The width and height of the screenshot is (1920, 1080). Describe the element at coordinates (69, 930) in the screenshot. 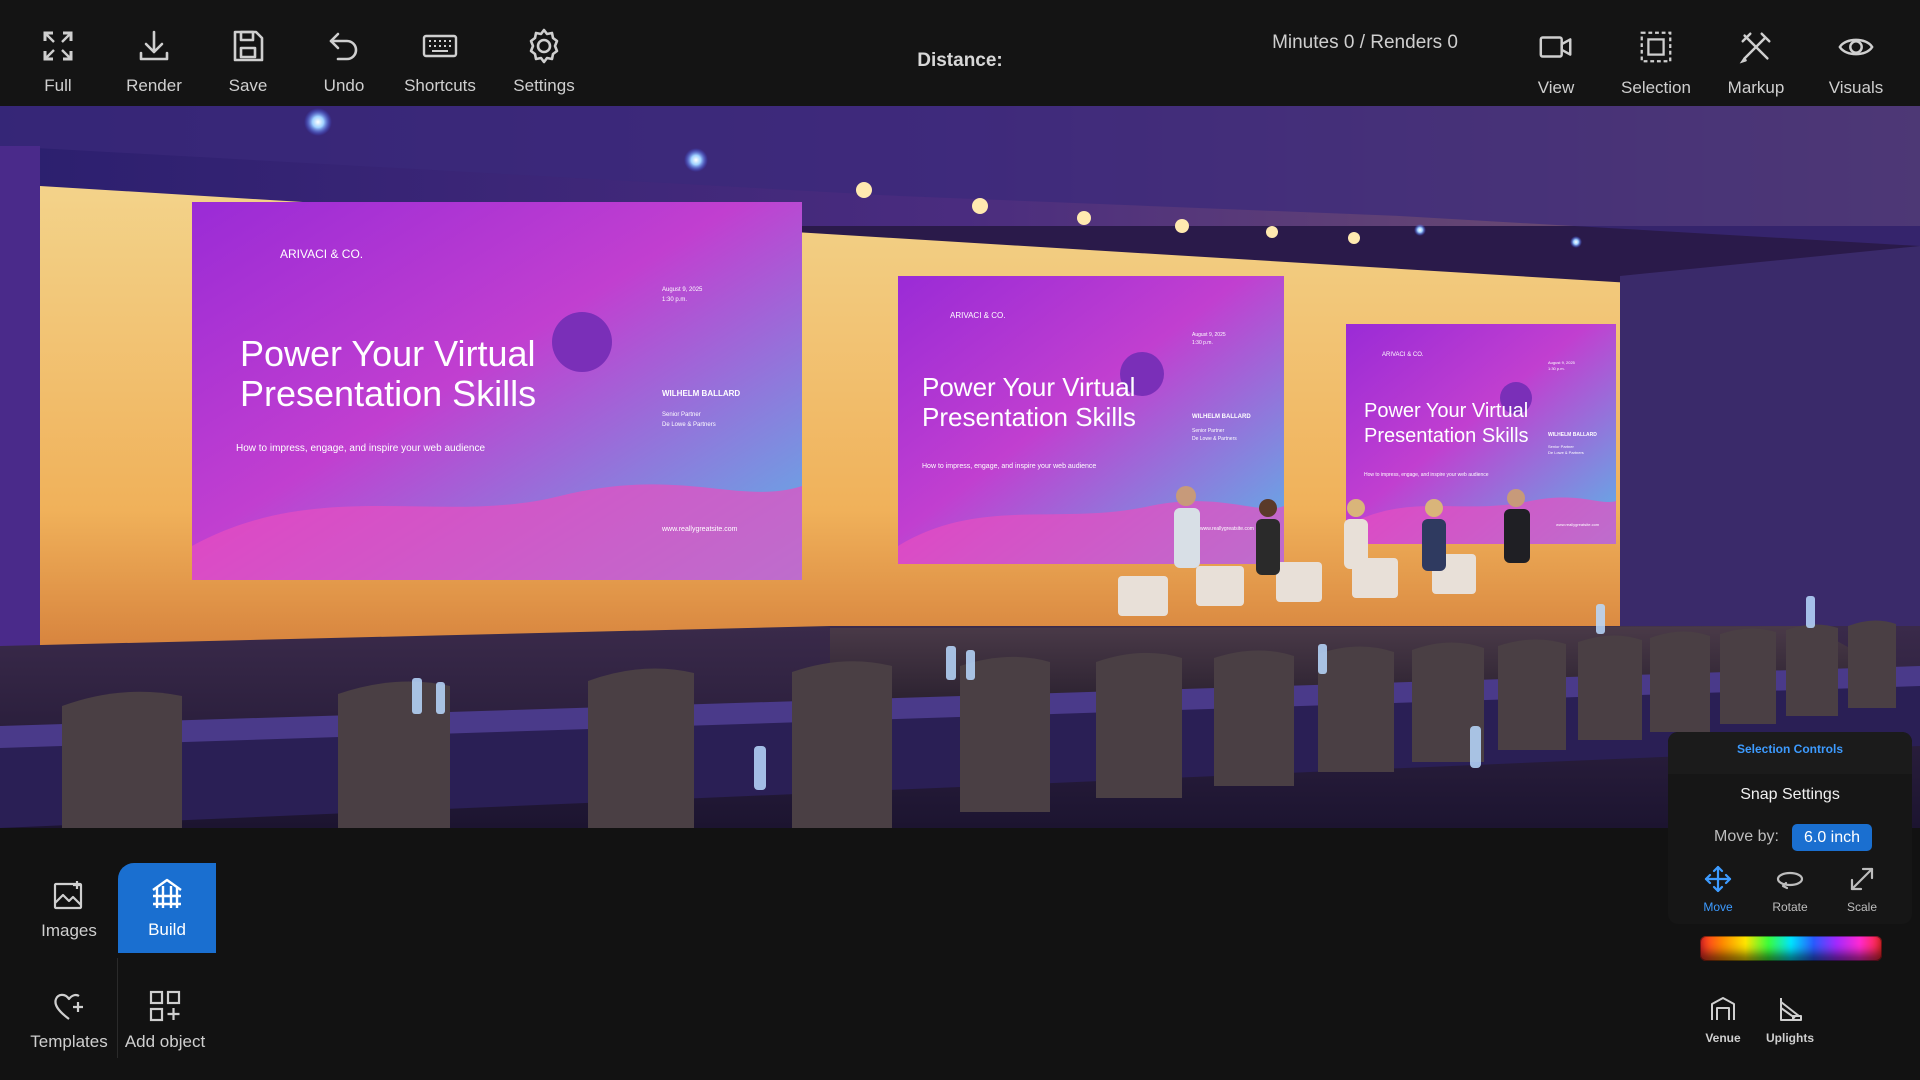

I see `images-label: Images` at that location.